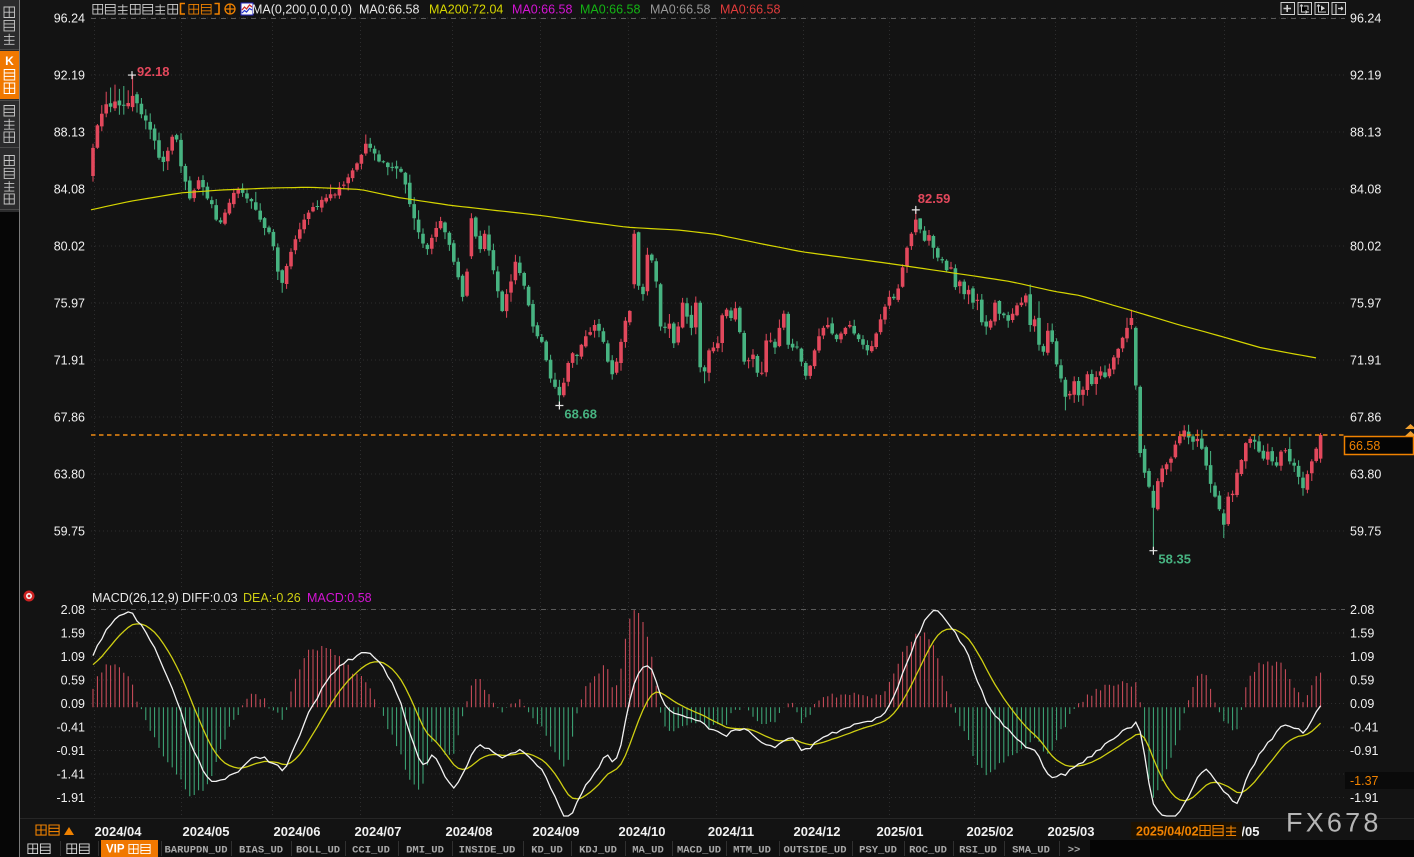 The height and width of the screenshot is (857, 1414). Describe the element at coordinates (210, 598) in the screenshot. I see `svg-text: DIFF:0.03` at that location.